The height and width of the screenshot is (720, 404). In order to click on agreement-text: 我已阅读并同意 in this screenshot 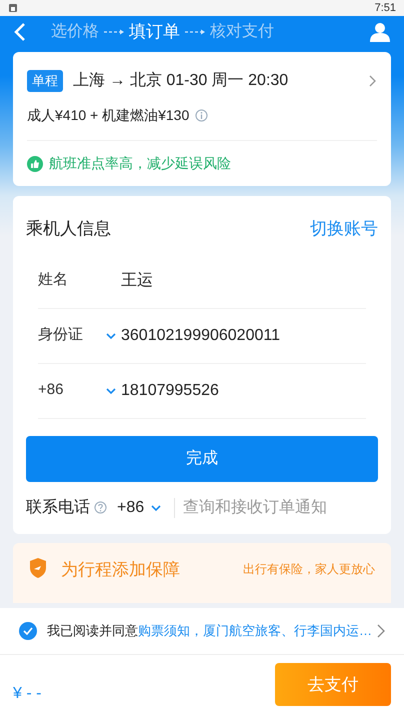, I will do `click(92, 631)`.